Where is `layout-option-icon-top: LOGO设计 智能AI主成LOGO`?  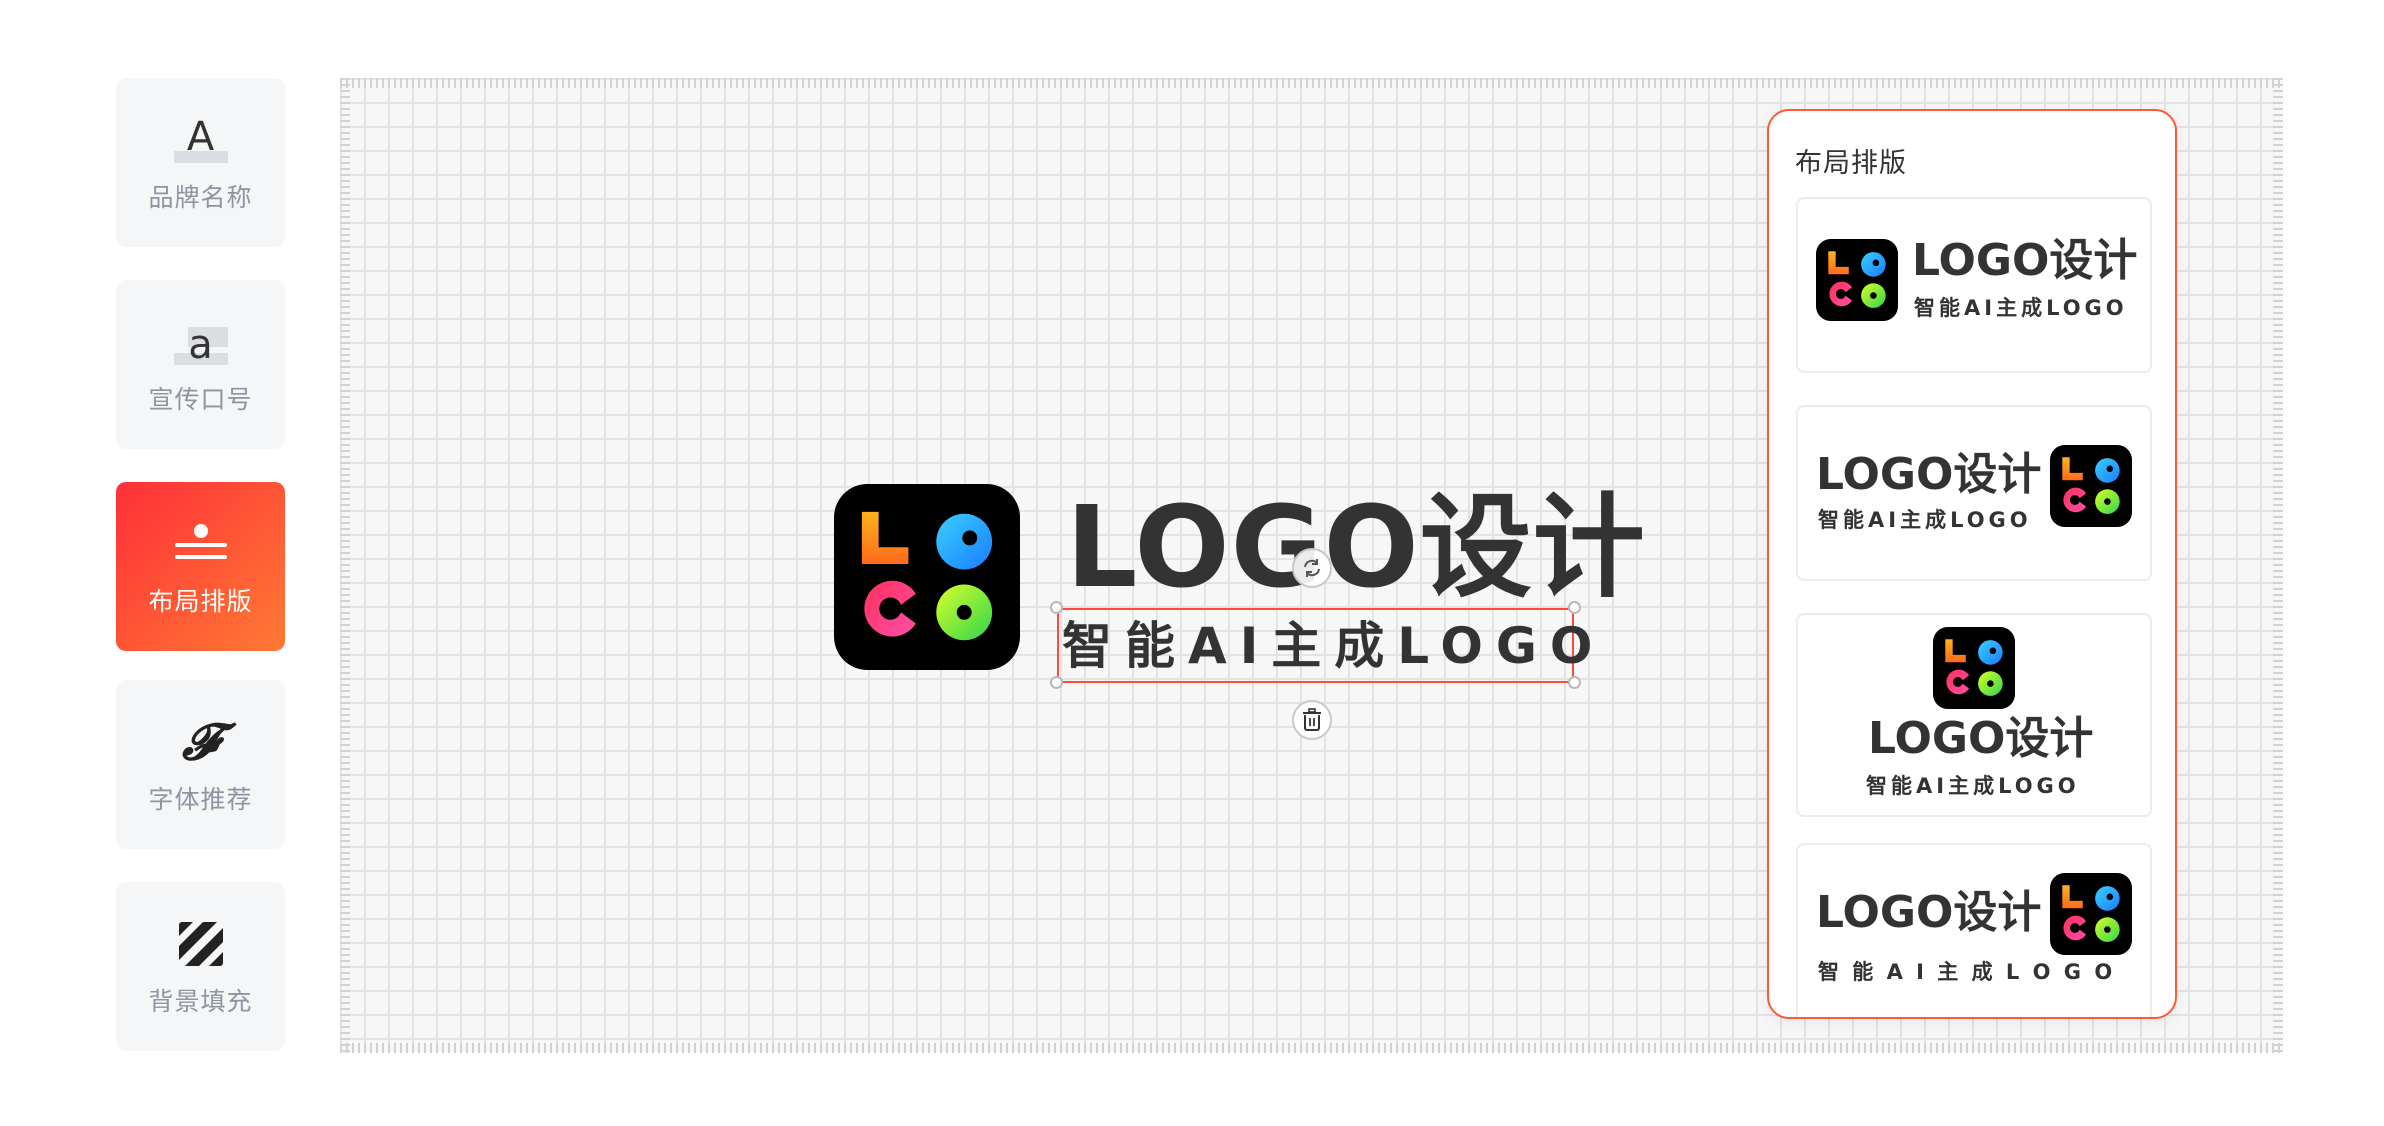
layout-option-icon-top: LOGO设计 智能AI主成LOGO is located at coordinates (1974, 715).